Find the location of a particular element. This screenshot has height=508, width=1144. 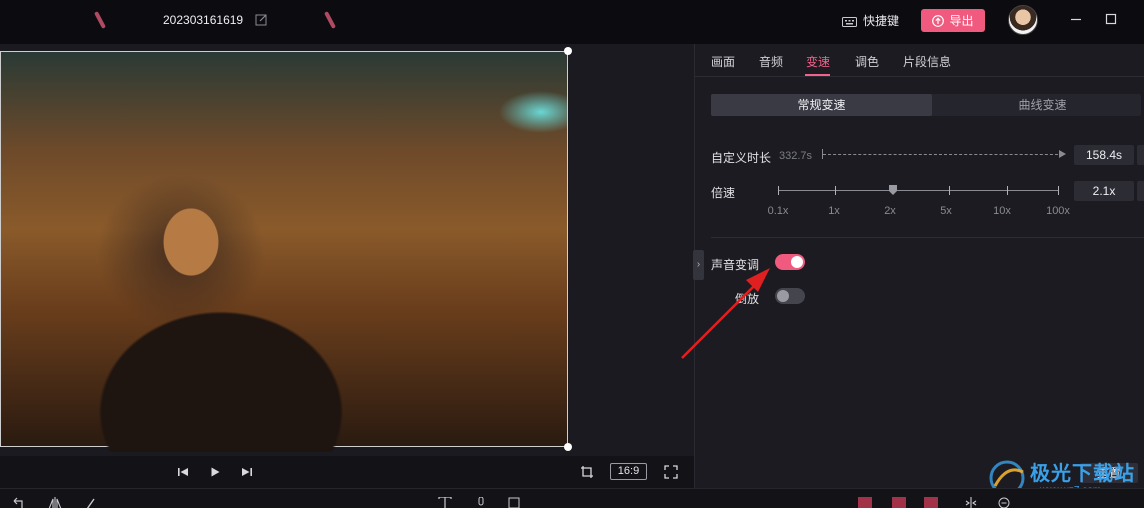

speed-label: 倍速 is located at coordinates (723, 193).